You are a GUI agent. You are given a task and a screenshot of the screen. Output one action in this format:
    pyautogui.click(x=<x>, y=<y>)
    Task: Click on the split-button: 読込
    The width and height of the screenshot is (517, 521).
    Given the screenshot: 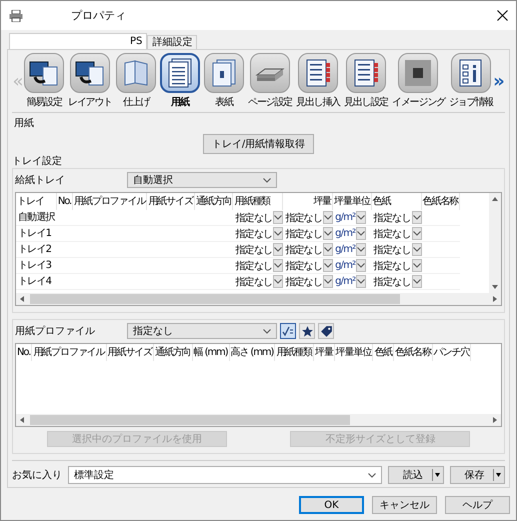 What is the action you would take?
    pyautogui.click(x=416, y=475)
    